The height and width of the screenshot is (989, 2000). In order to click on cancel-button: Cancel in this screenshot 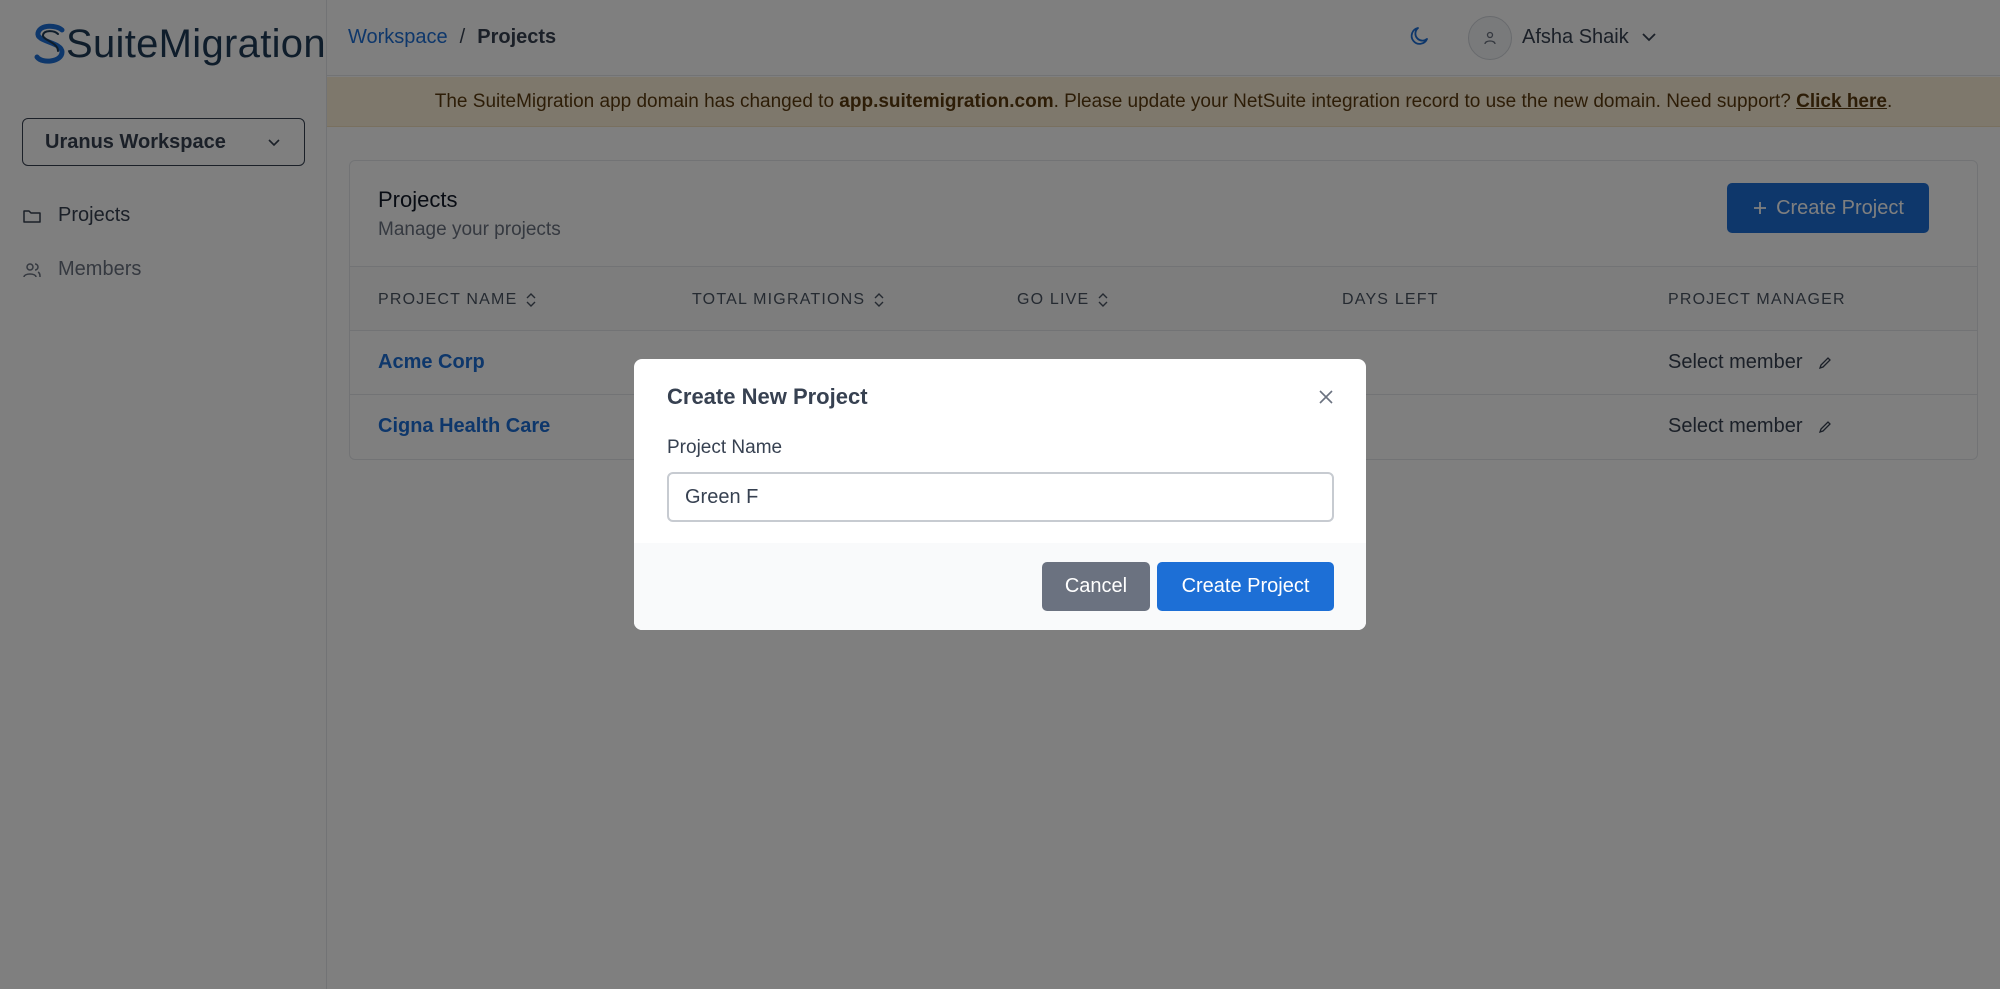, I will do `click(1096, 586)`.